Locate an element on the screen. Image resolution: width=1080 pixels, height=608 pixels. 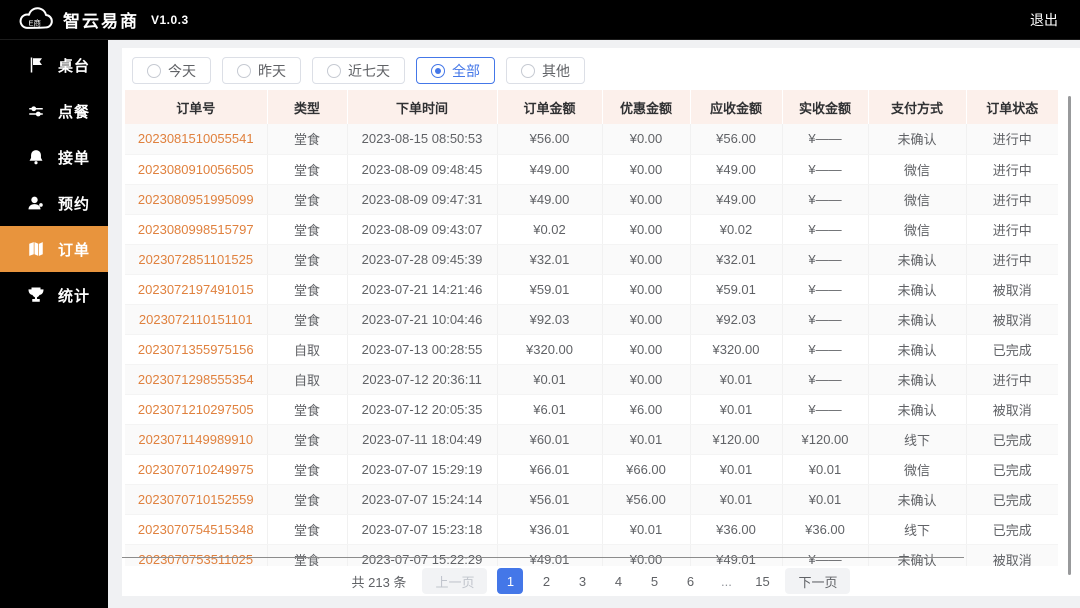
logout-button: 退出 is located at coordinates (1044, 20).